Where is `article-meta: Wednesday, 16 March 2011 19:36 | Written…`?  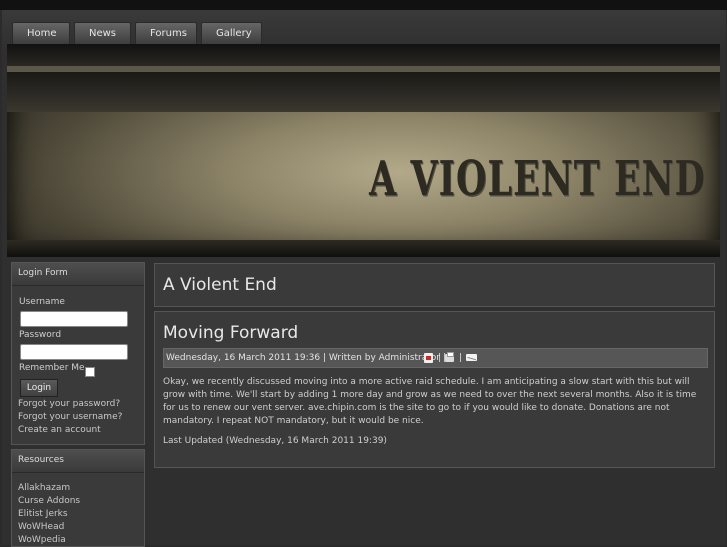
article-meta: Wednesday, 16 March 2011 19:36 | Written… is located at coordinates (306, 358).